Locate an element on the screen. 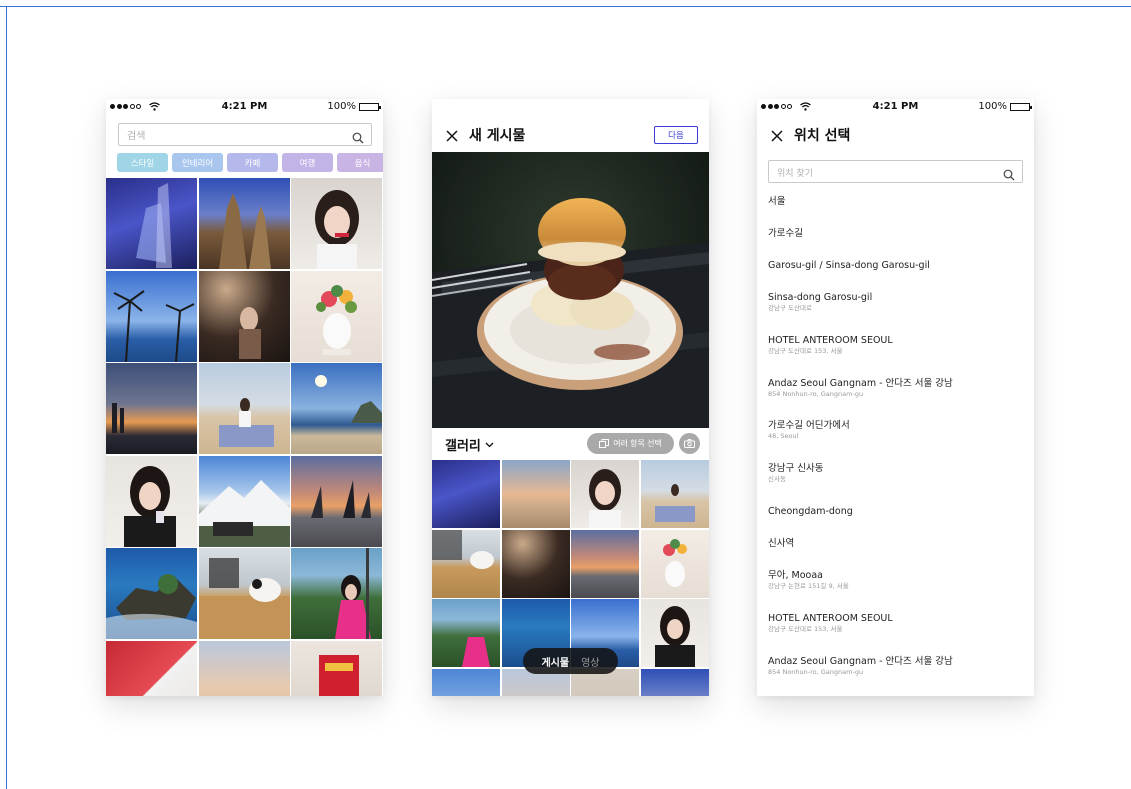  list-item: Garosu-gil / Sinsa-dong Garosu-gil is located at coordinates (895, 275).